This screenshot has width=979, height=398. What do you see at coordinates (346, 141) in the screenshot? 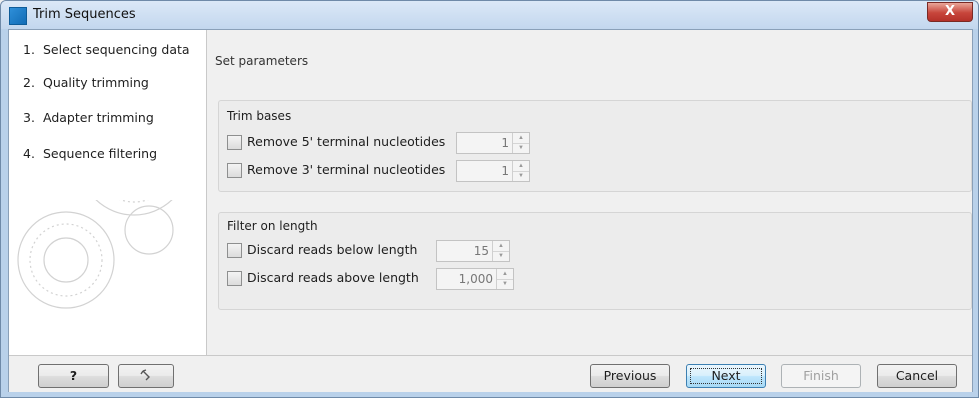
I see `remove-5-prime-label: Remove 5' terminal nucleotides` at bounding box center [346, 141].